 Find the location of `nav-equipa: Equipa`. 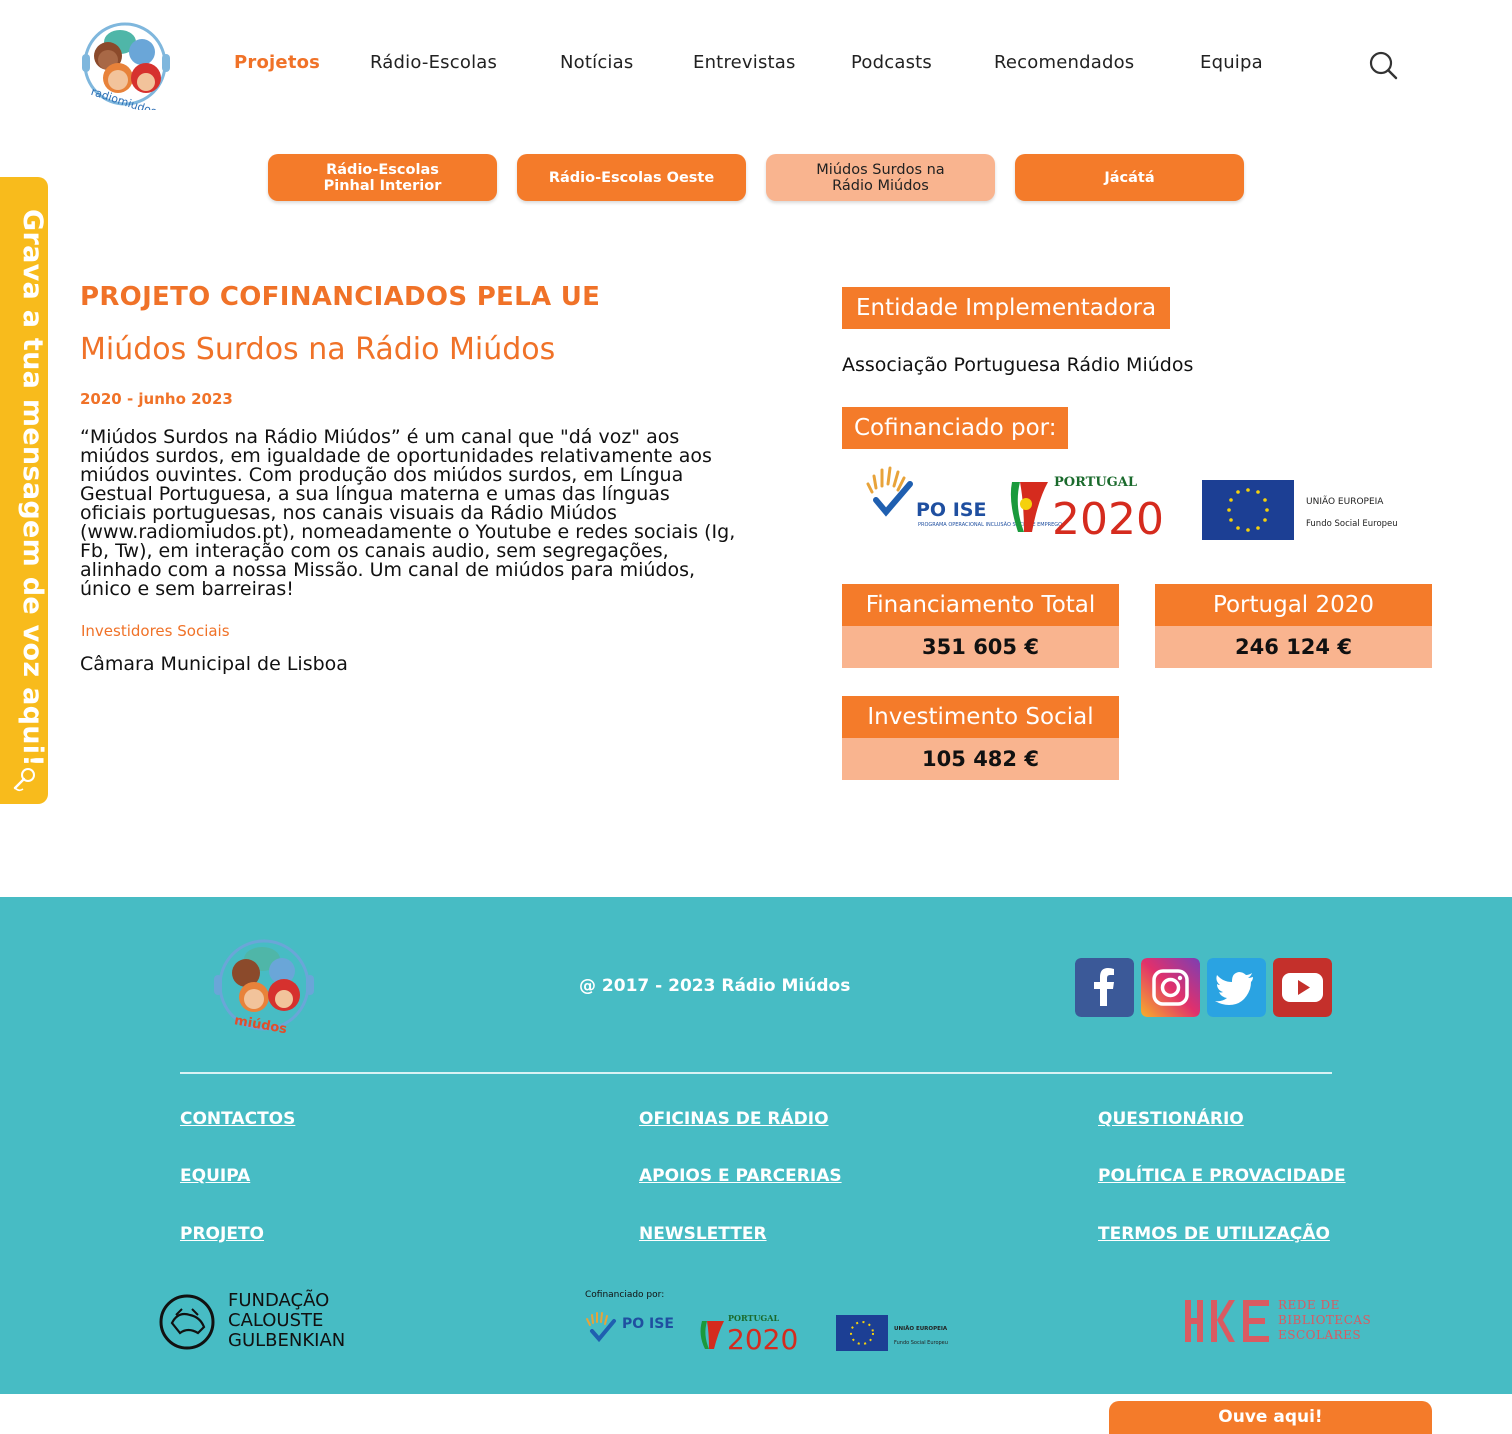

nav-equipa: Equipa is located at coordinates (1231, 62).